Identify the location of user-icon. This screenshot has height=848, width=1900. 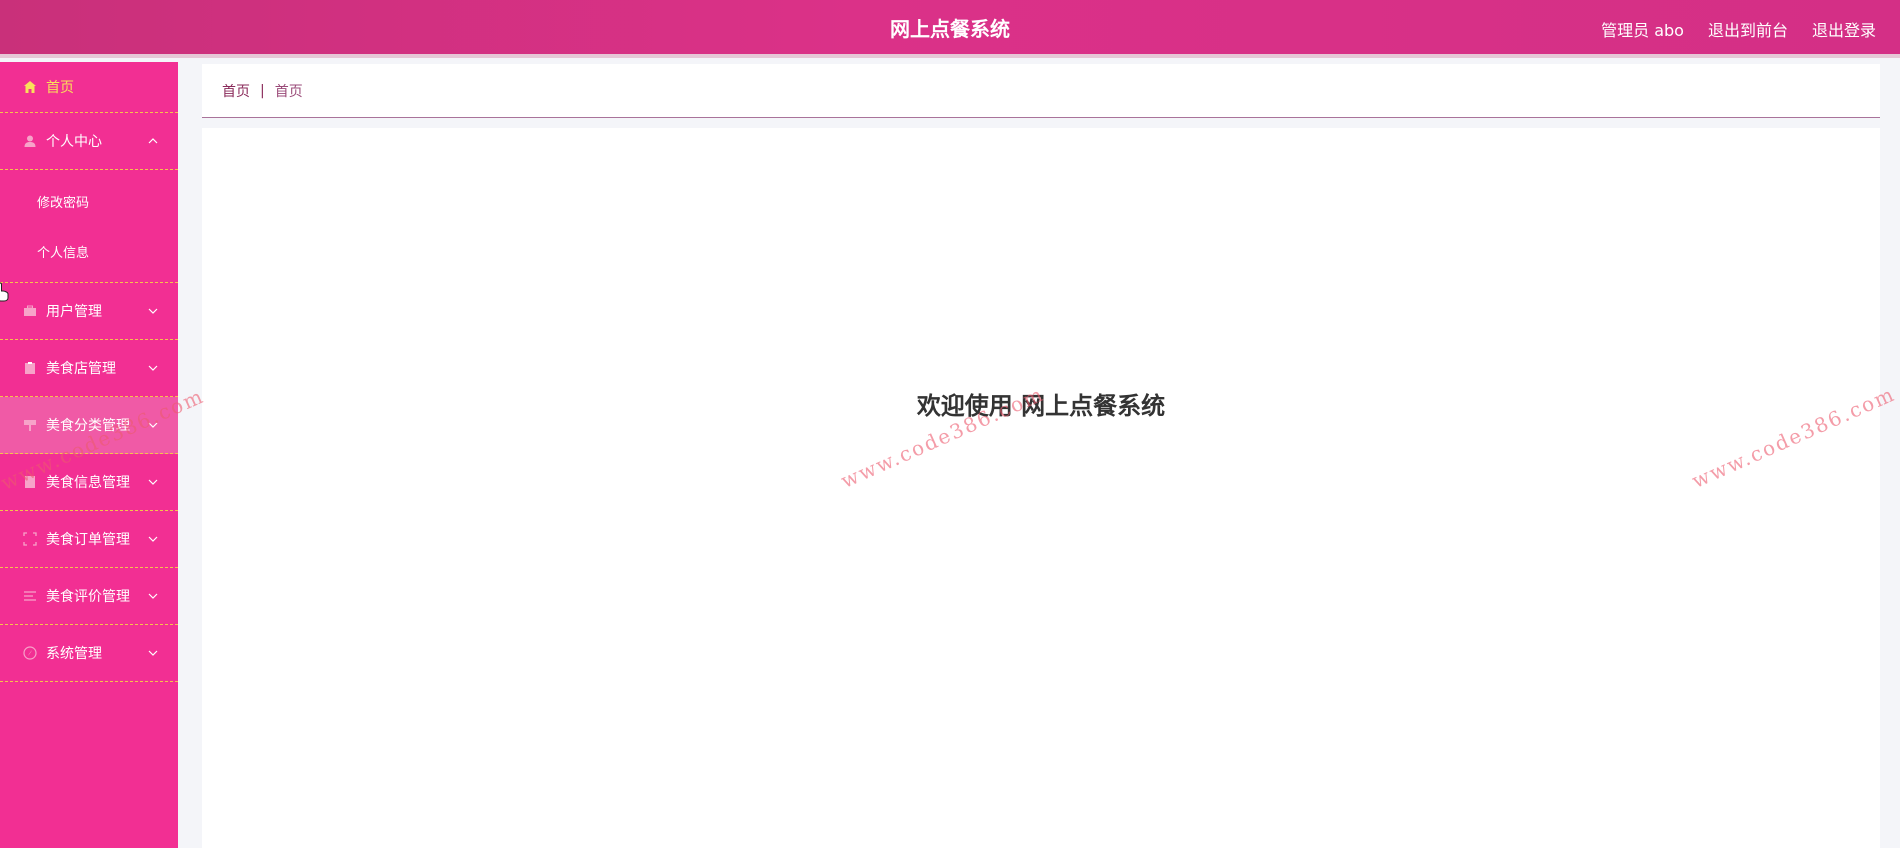
(30, 141).